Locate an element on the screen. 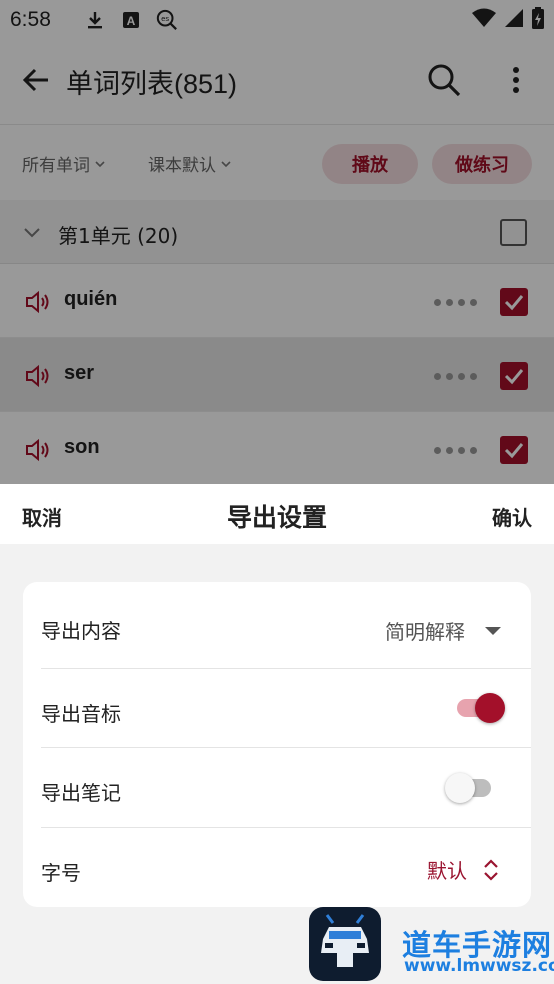 Image resolution: width=554 pixels, height=984 pixels. cancel-button: 取消 is located at coordinates (42, 516).